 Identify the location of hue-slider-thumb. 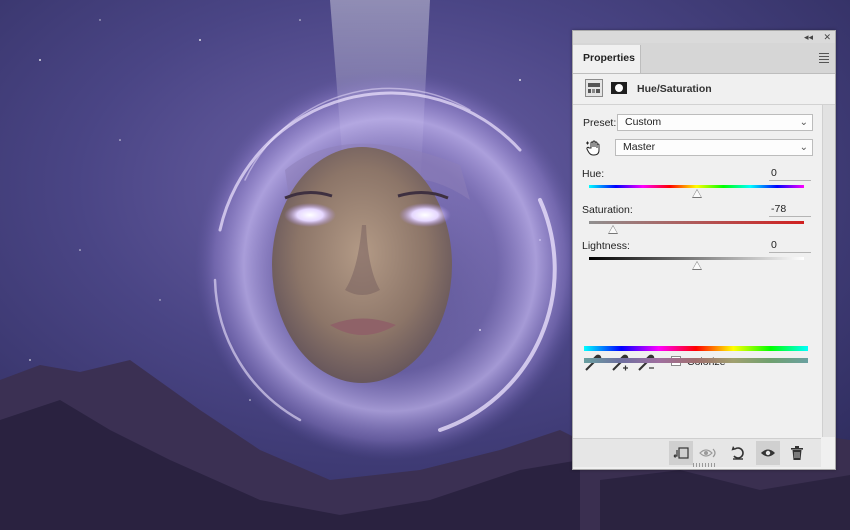
(696, 193).